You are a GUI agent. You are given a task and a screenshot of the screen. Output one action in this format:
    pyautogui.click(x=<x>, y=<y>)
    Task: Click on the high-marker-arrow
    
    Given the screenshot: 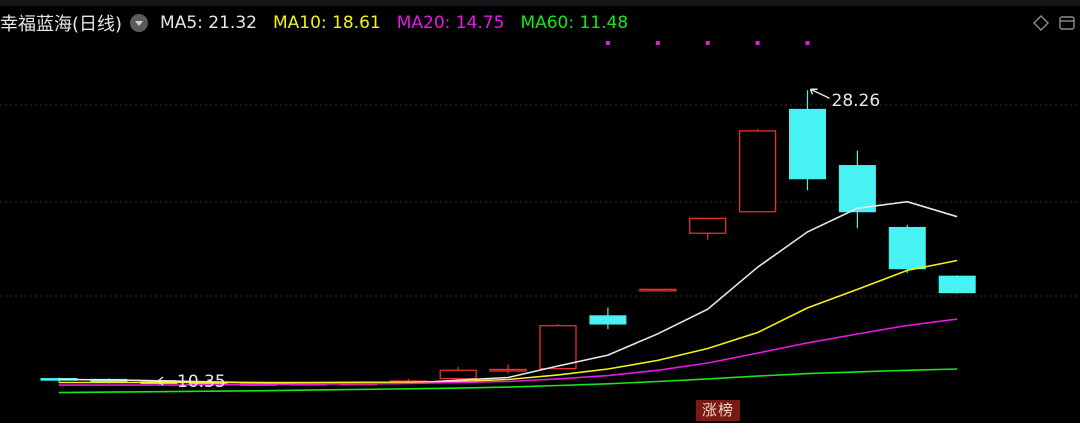 What is the action you would take?
    pyautogui.click(x=820, y=93)
    